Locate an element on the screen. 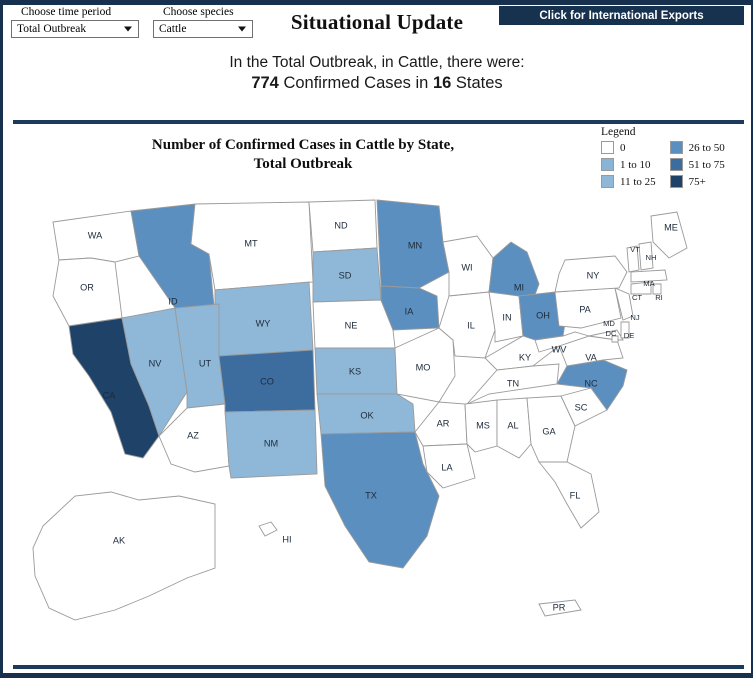 This screenshot has width=753, height=678. legend-item-label: 11 to 25 is located at coordinates (638, 181).